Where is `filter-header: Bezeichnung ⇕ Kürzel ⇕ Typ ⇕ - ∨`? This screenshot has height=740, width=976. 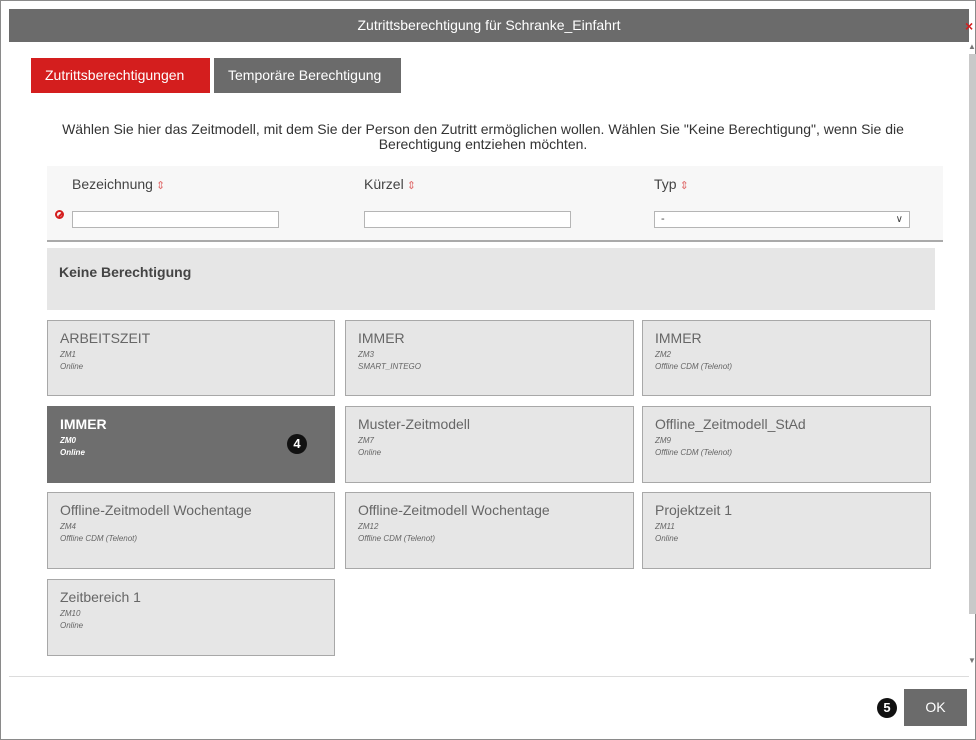 filter-header: Bezeichnung ⇕ Kürzel ⇕ Typ ⇕ - ∨ is located at coordinates (495, 204).